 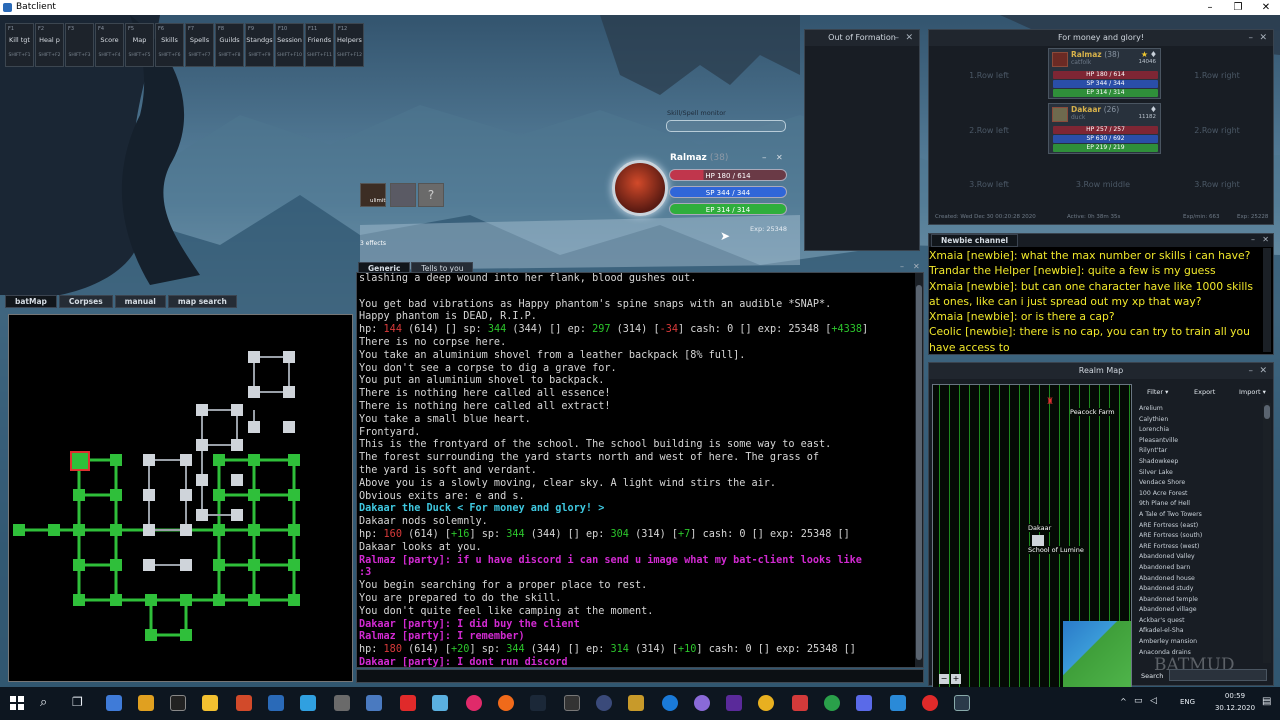 What do you see at coordinates (956, 679) in the screenshot?
I see `zoom-in-button: +` at bounding box center [956, 679].